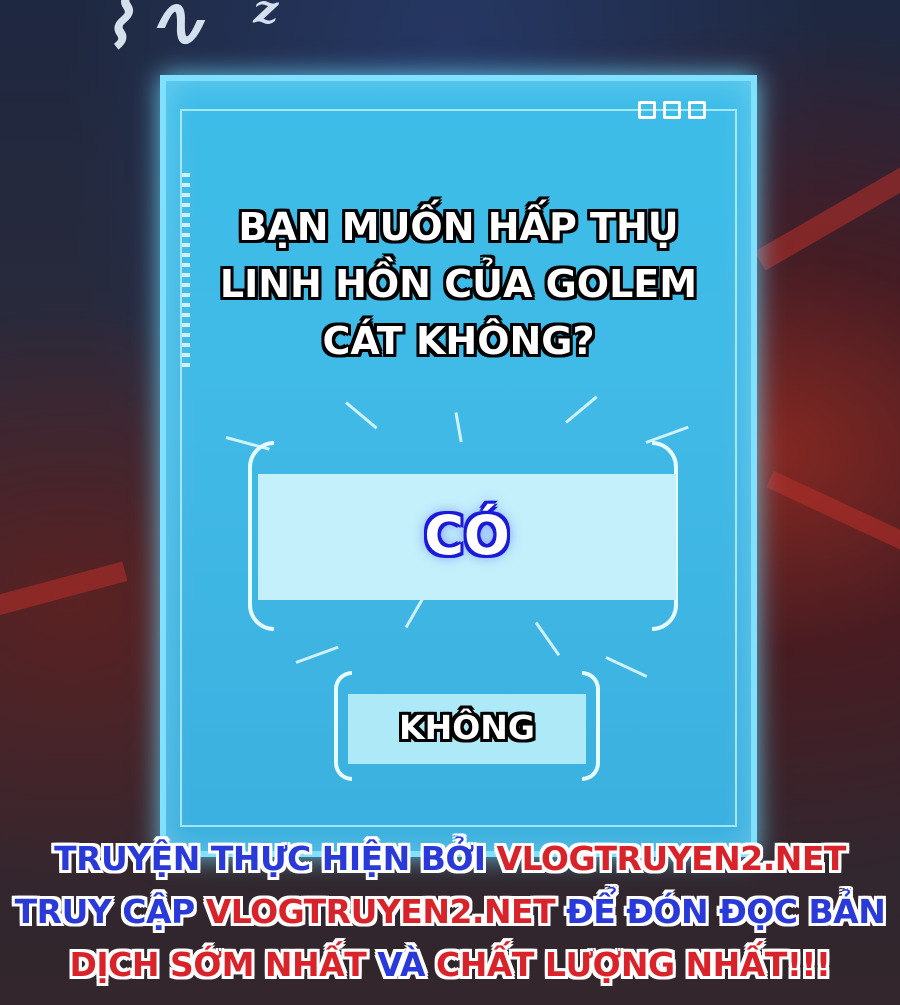 The image size is (900, 1005). I want to click on credit-line-2: TRUY CẬP VLOGTRUYEN2.NET ĐỂ ĐÓN ĐỌC BẢN, so click(450, 911).